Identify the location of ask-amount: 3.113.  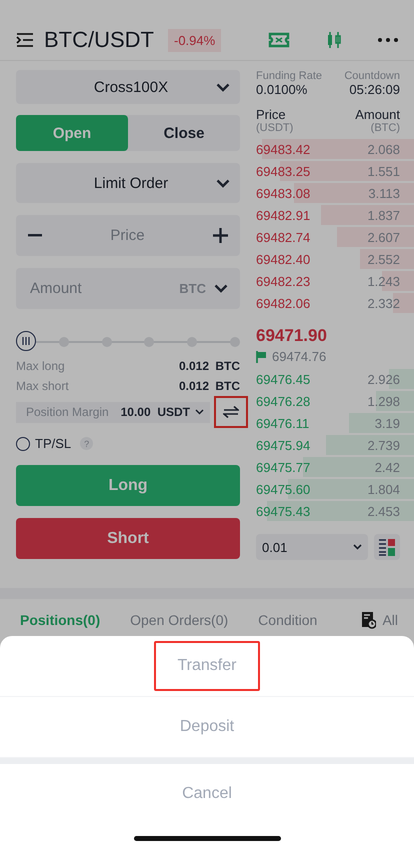
(384, 193).